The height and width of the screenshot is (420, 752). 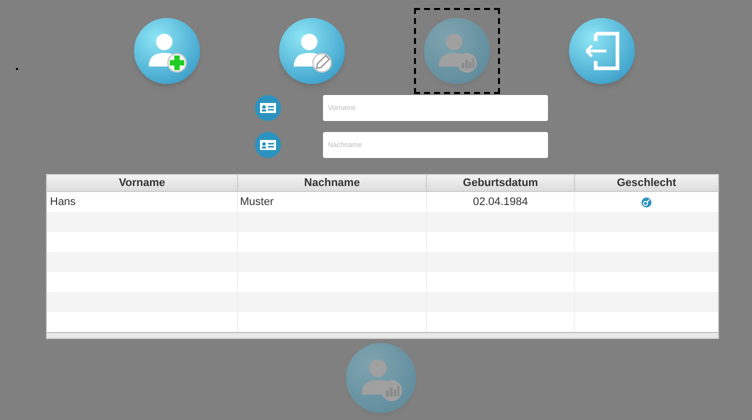 I want to click on table-cell-text: 02.04.1984, so click(x=500, y=202).